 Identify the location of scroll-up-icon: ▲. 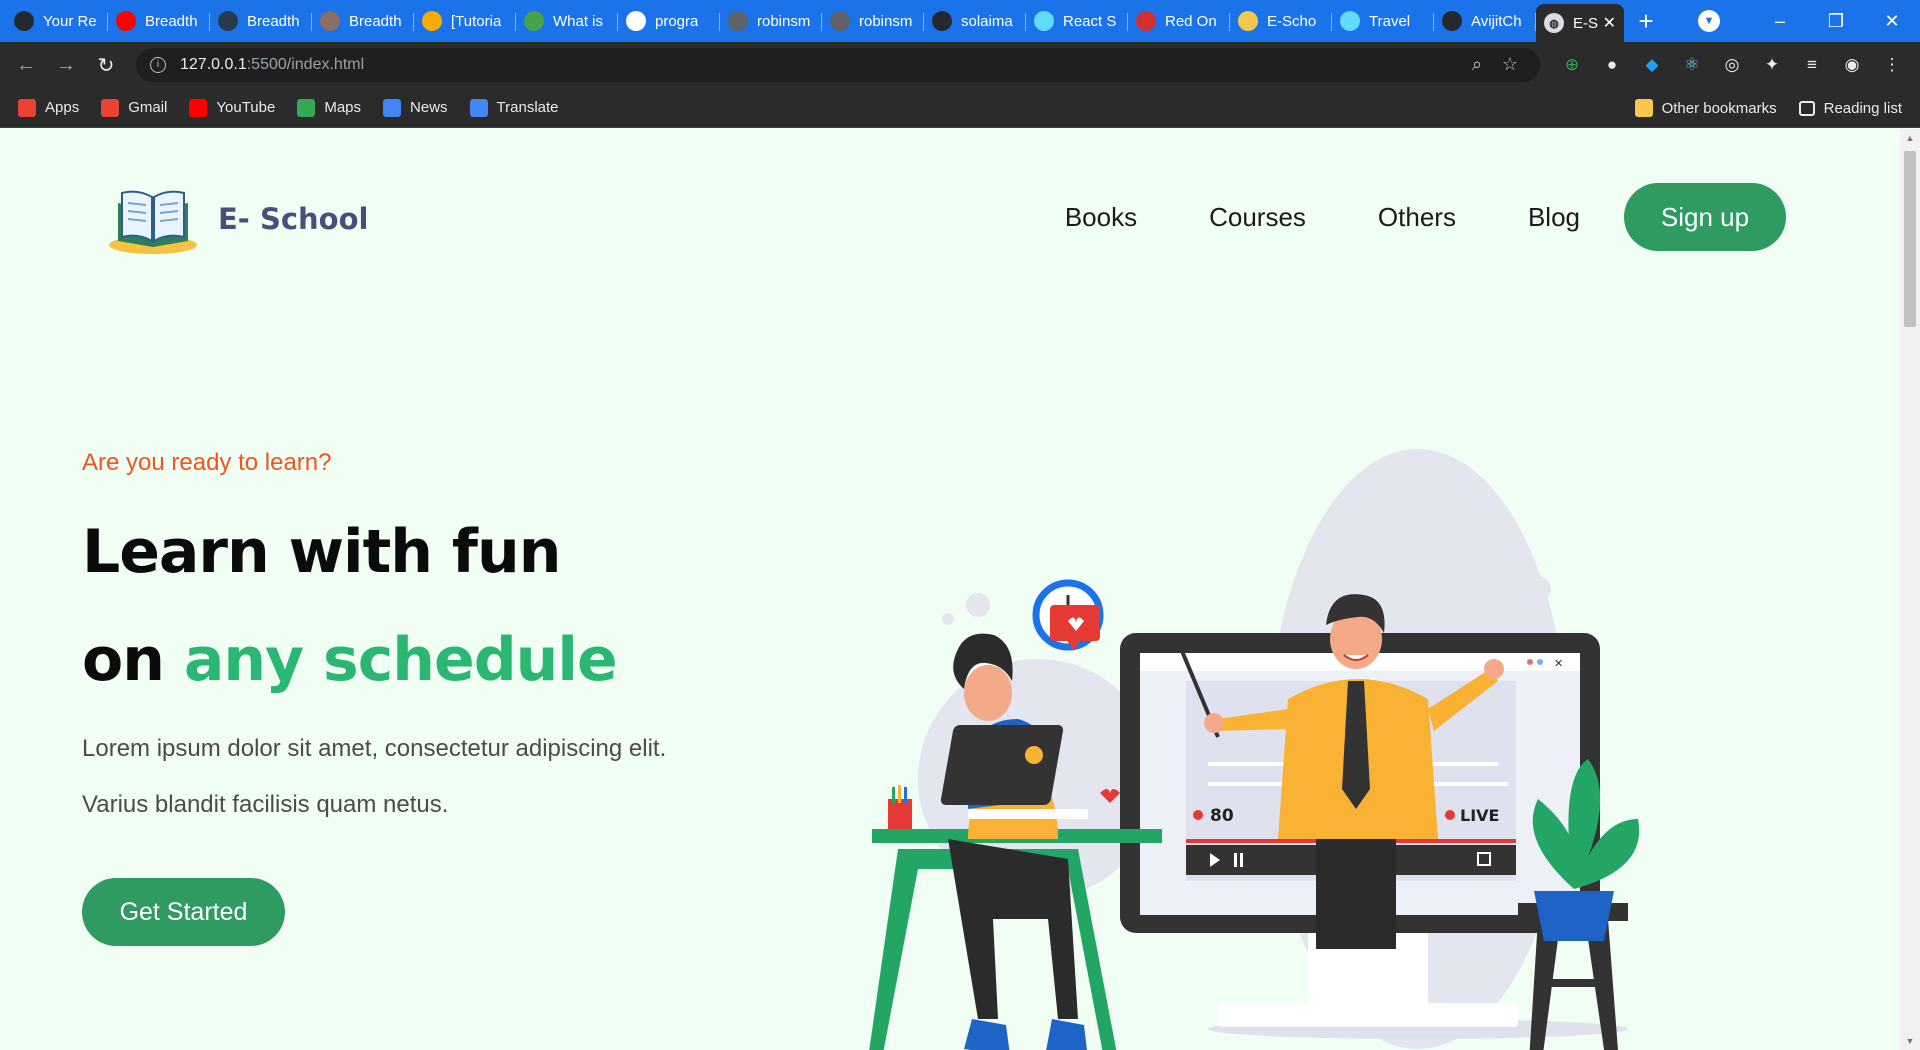
(1910, 138).